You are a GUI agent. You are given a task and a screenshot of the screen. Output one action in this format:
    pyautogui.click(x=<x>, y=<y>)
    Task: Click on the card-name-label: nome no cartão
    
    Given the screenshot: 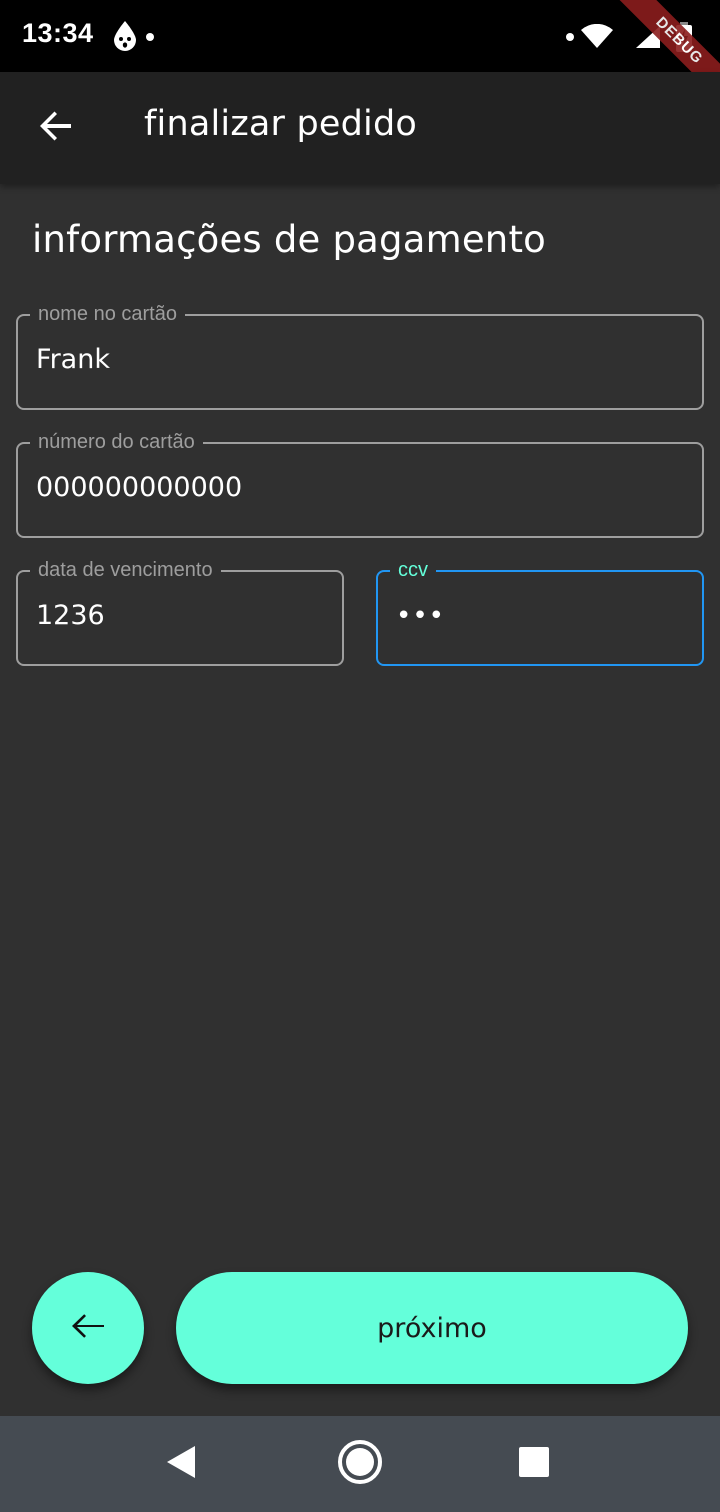 What is the action you would take?
    pyautogui.click(x=107, y=314)
    